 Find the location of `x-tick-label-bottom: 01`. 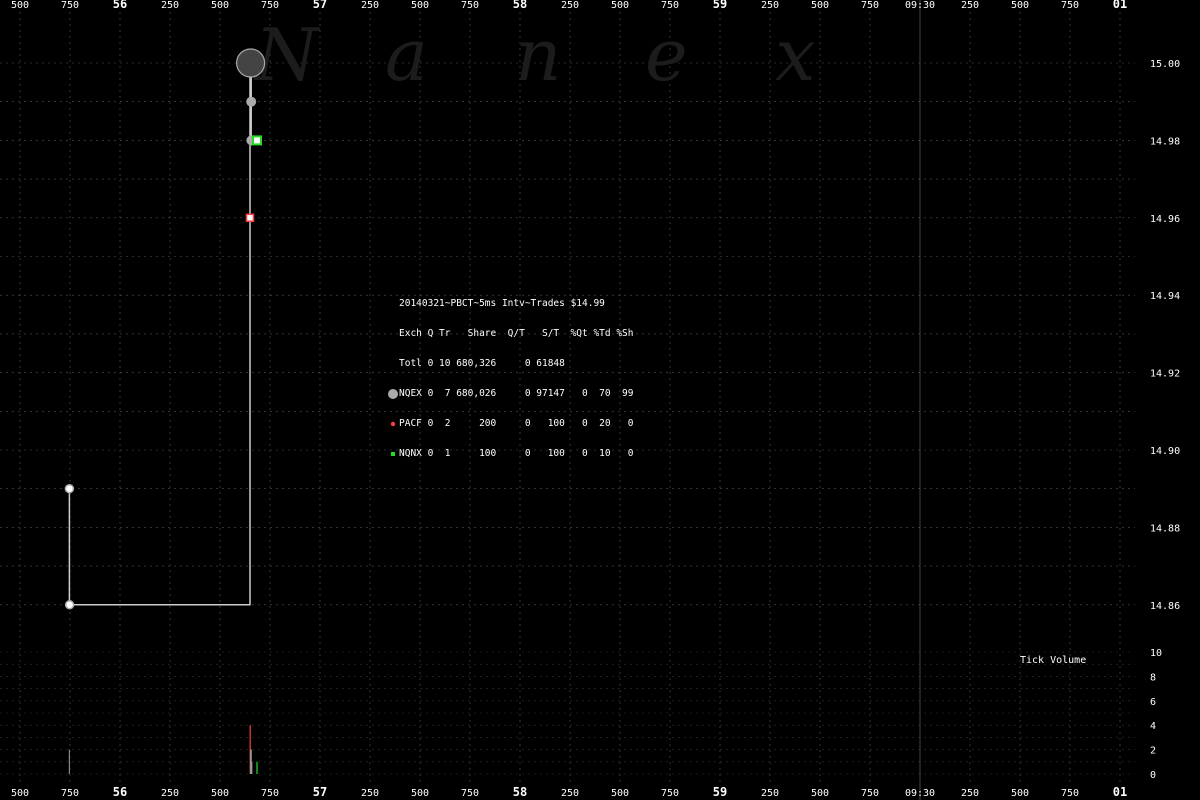

x-tick-label-bottom: 01 is located at coordinates (1120, 792).